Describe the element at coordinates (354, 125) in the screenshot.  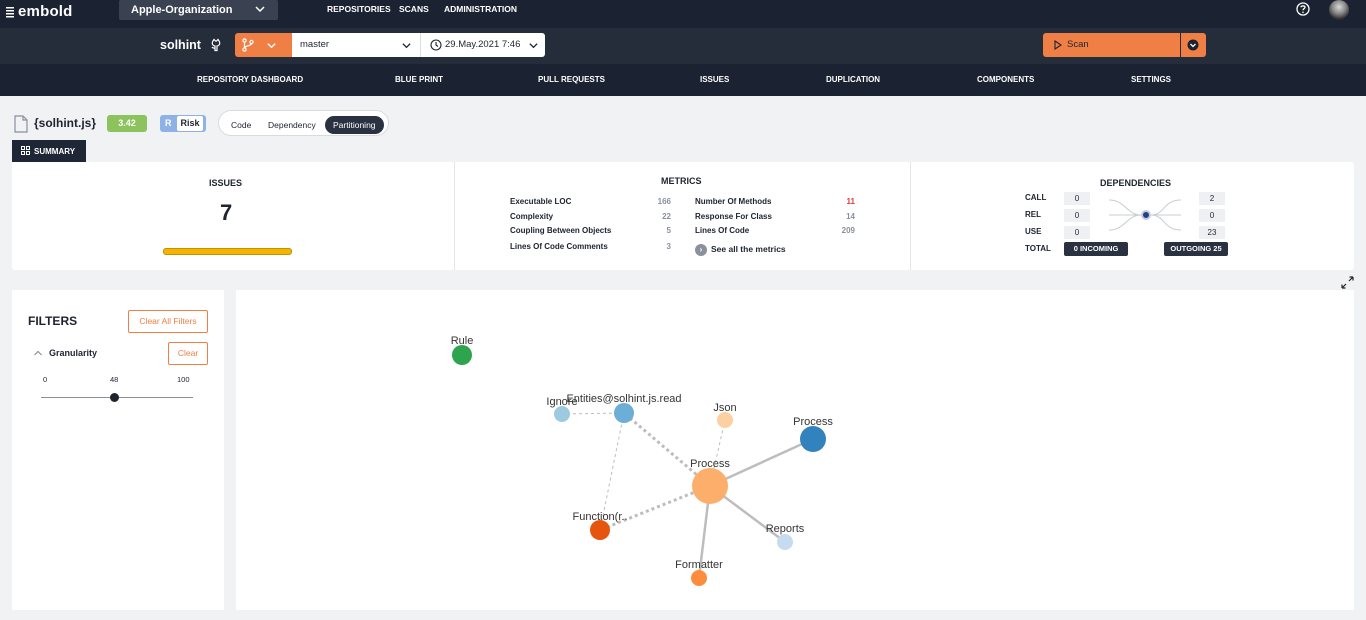
I see `view-partitioning-button: Partitioning` at that location.